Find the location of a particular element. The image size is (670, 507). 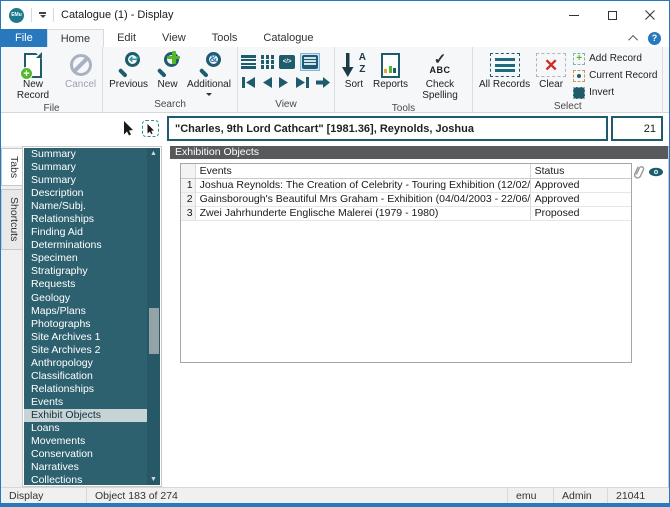

sidebar-item: Stratigraphy is located at coordinates (85, 271).